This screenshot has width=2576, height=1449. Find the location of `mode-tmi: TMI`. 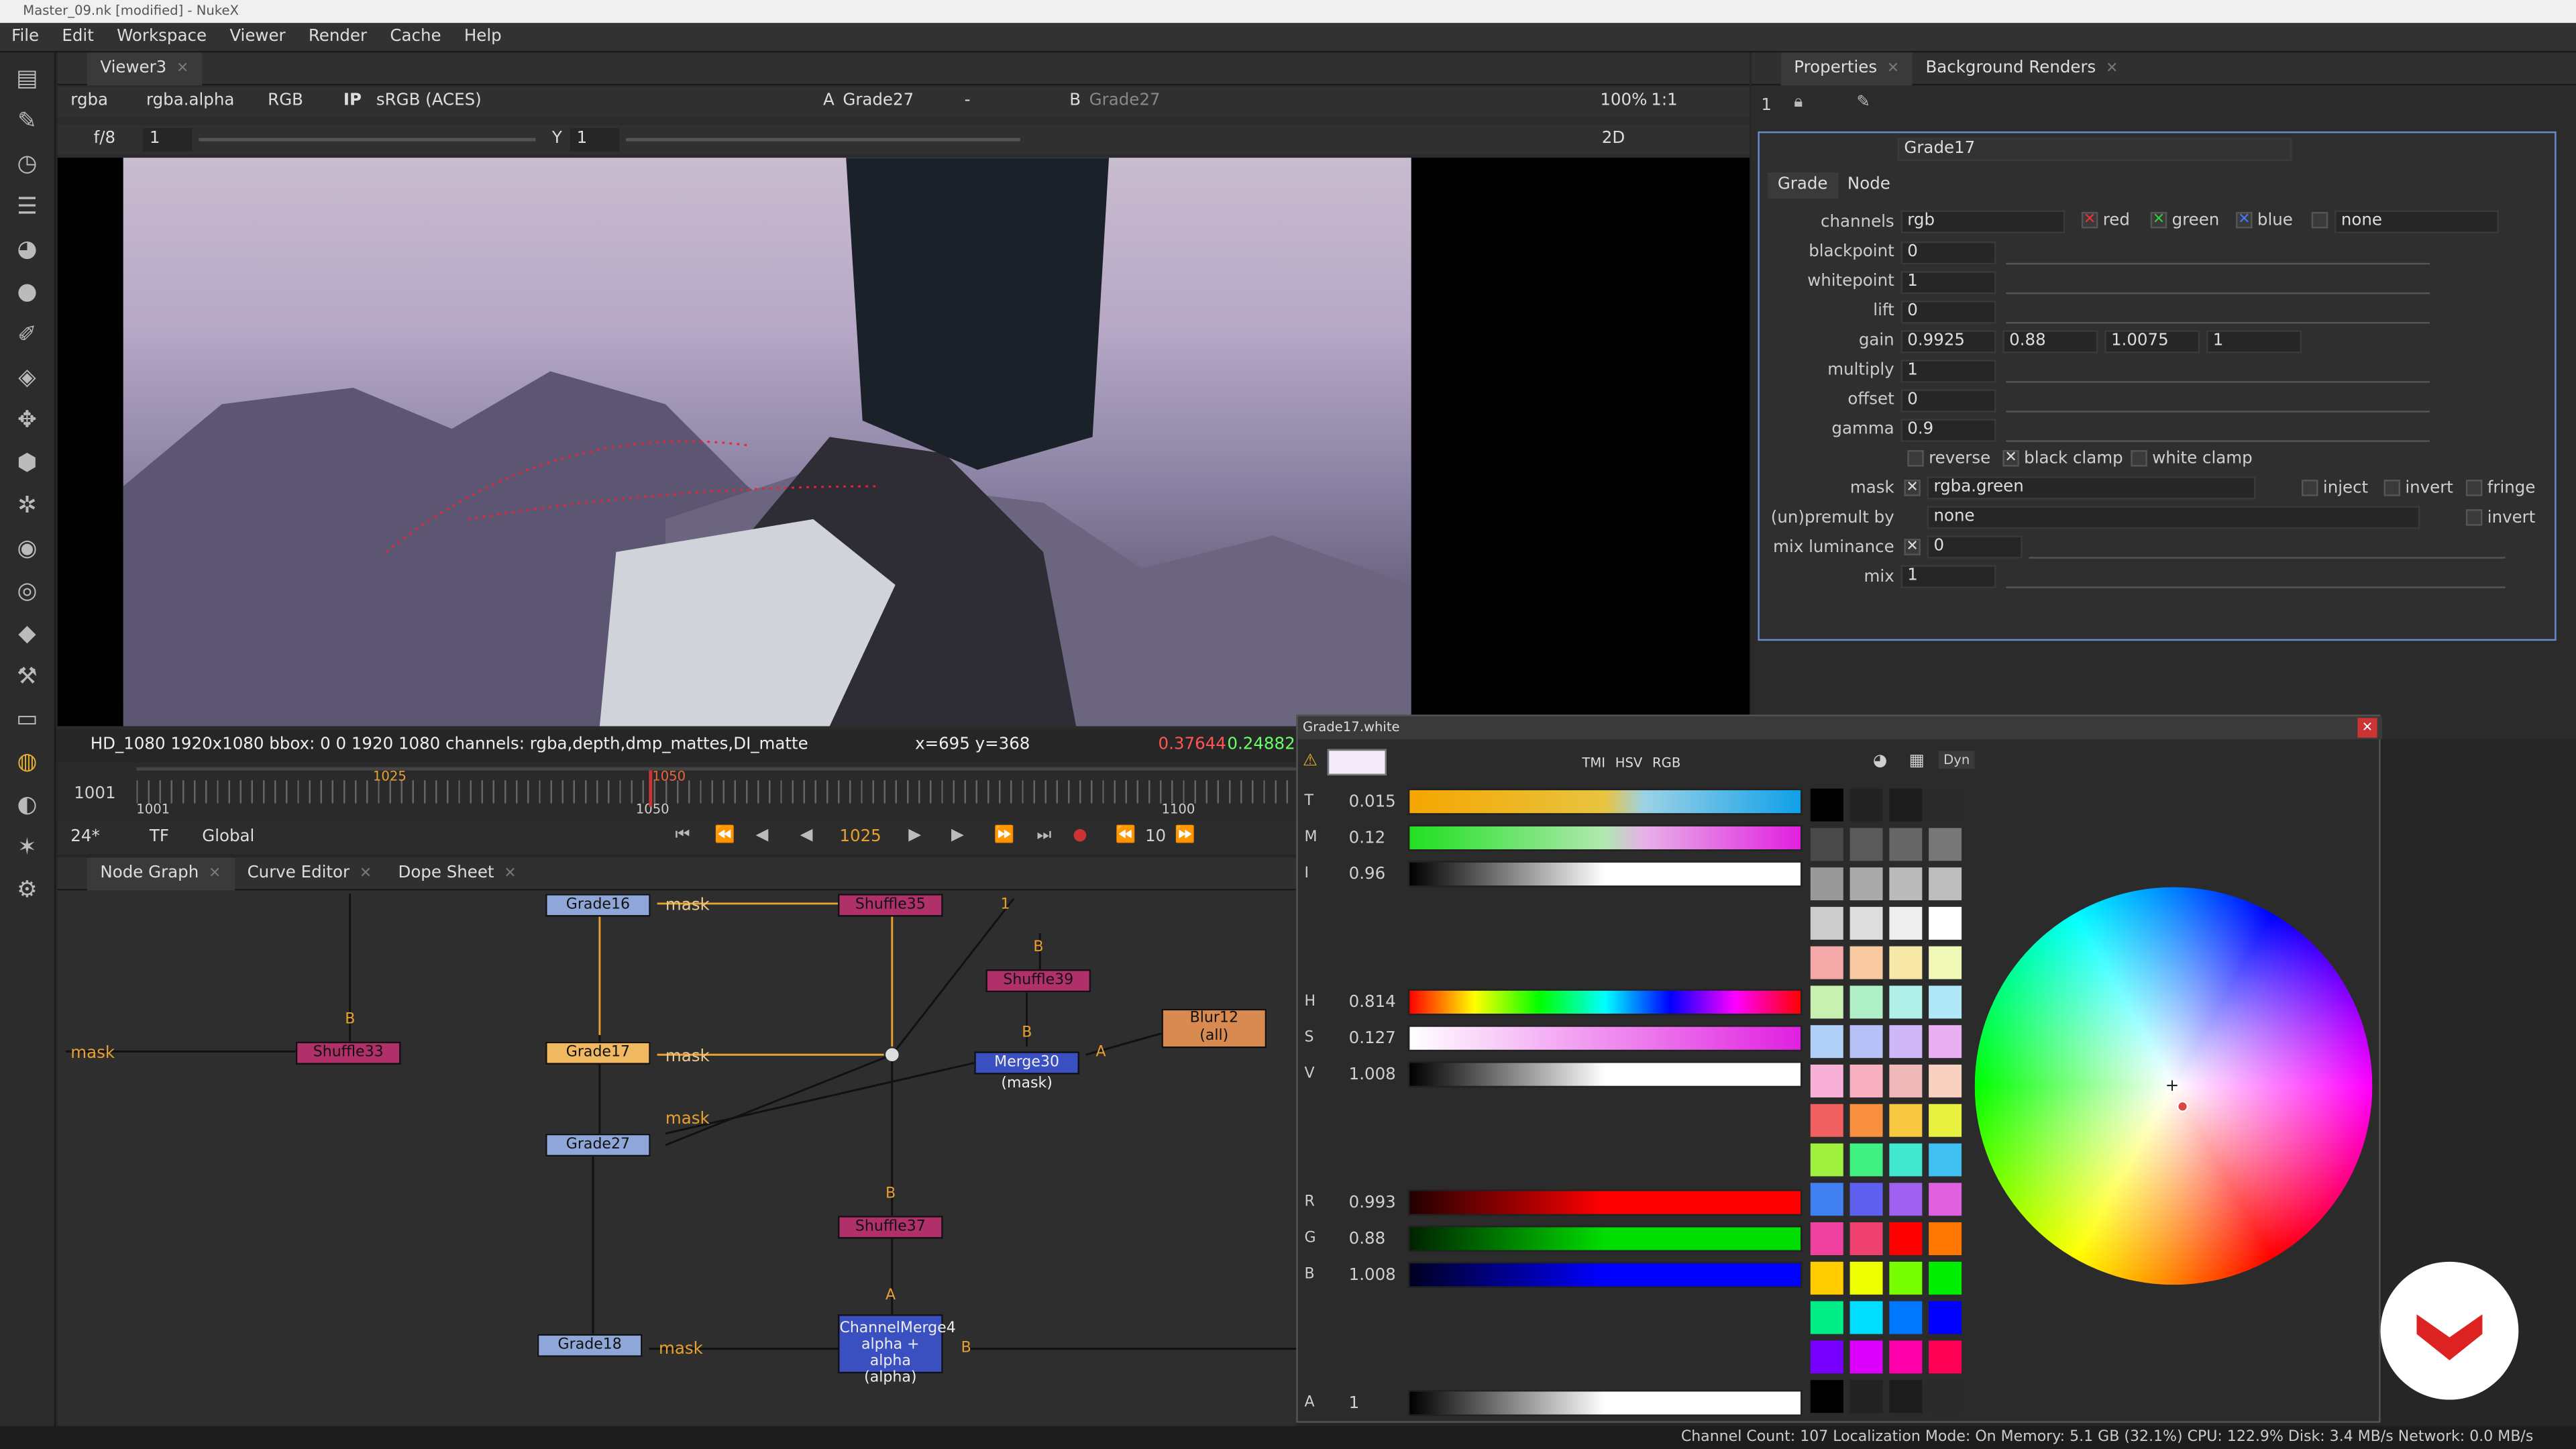

mode-tmi: TMI is located at coordinates (1593, 764).